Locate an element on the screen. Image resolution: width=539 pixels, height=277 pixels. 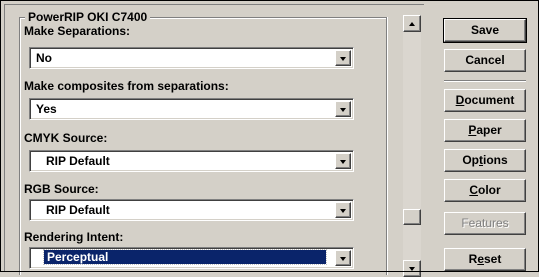
scroll-up-button is located at coordinates (412, 23).